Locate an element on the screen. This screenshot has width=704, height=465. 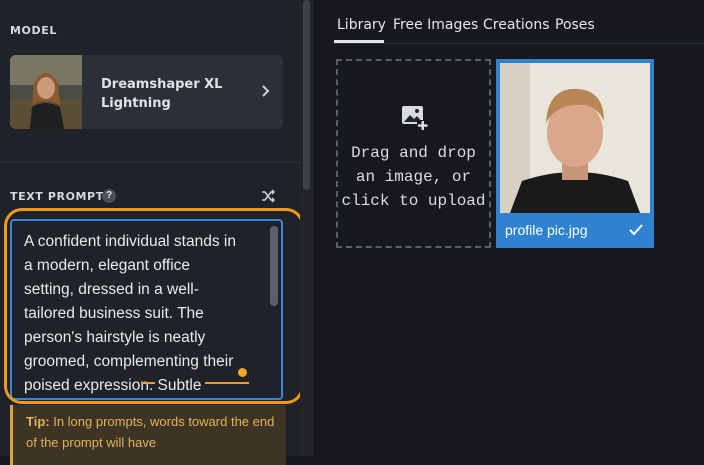
model-thumbnail-image is located at coordinates (46, 92).